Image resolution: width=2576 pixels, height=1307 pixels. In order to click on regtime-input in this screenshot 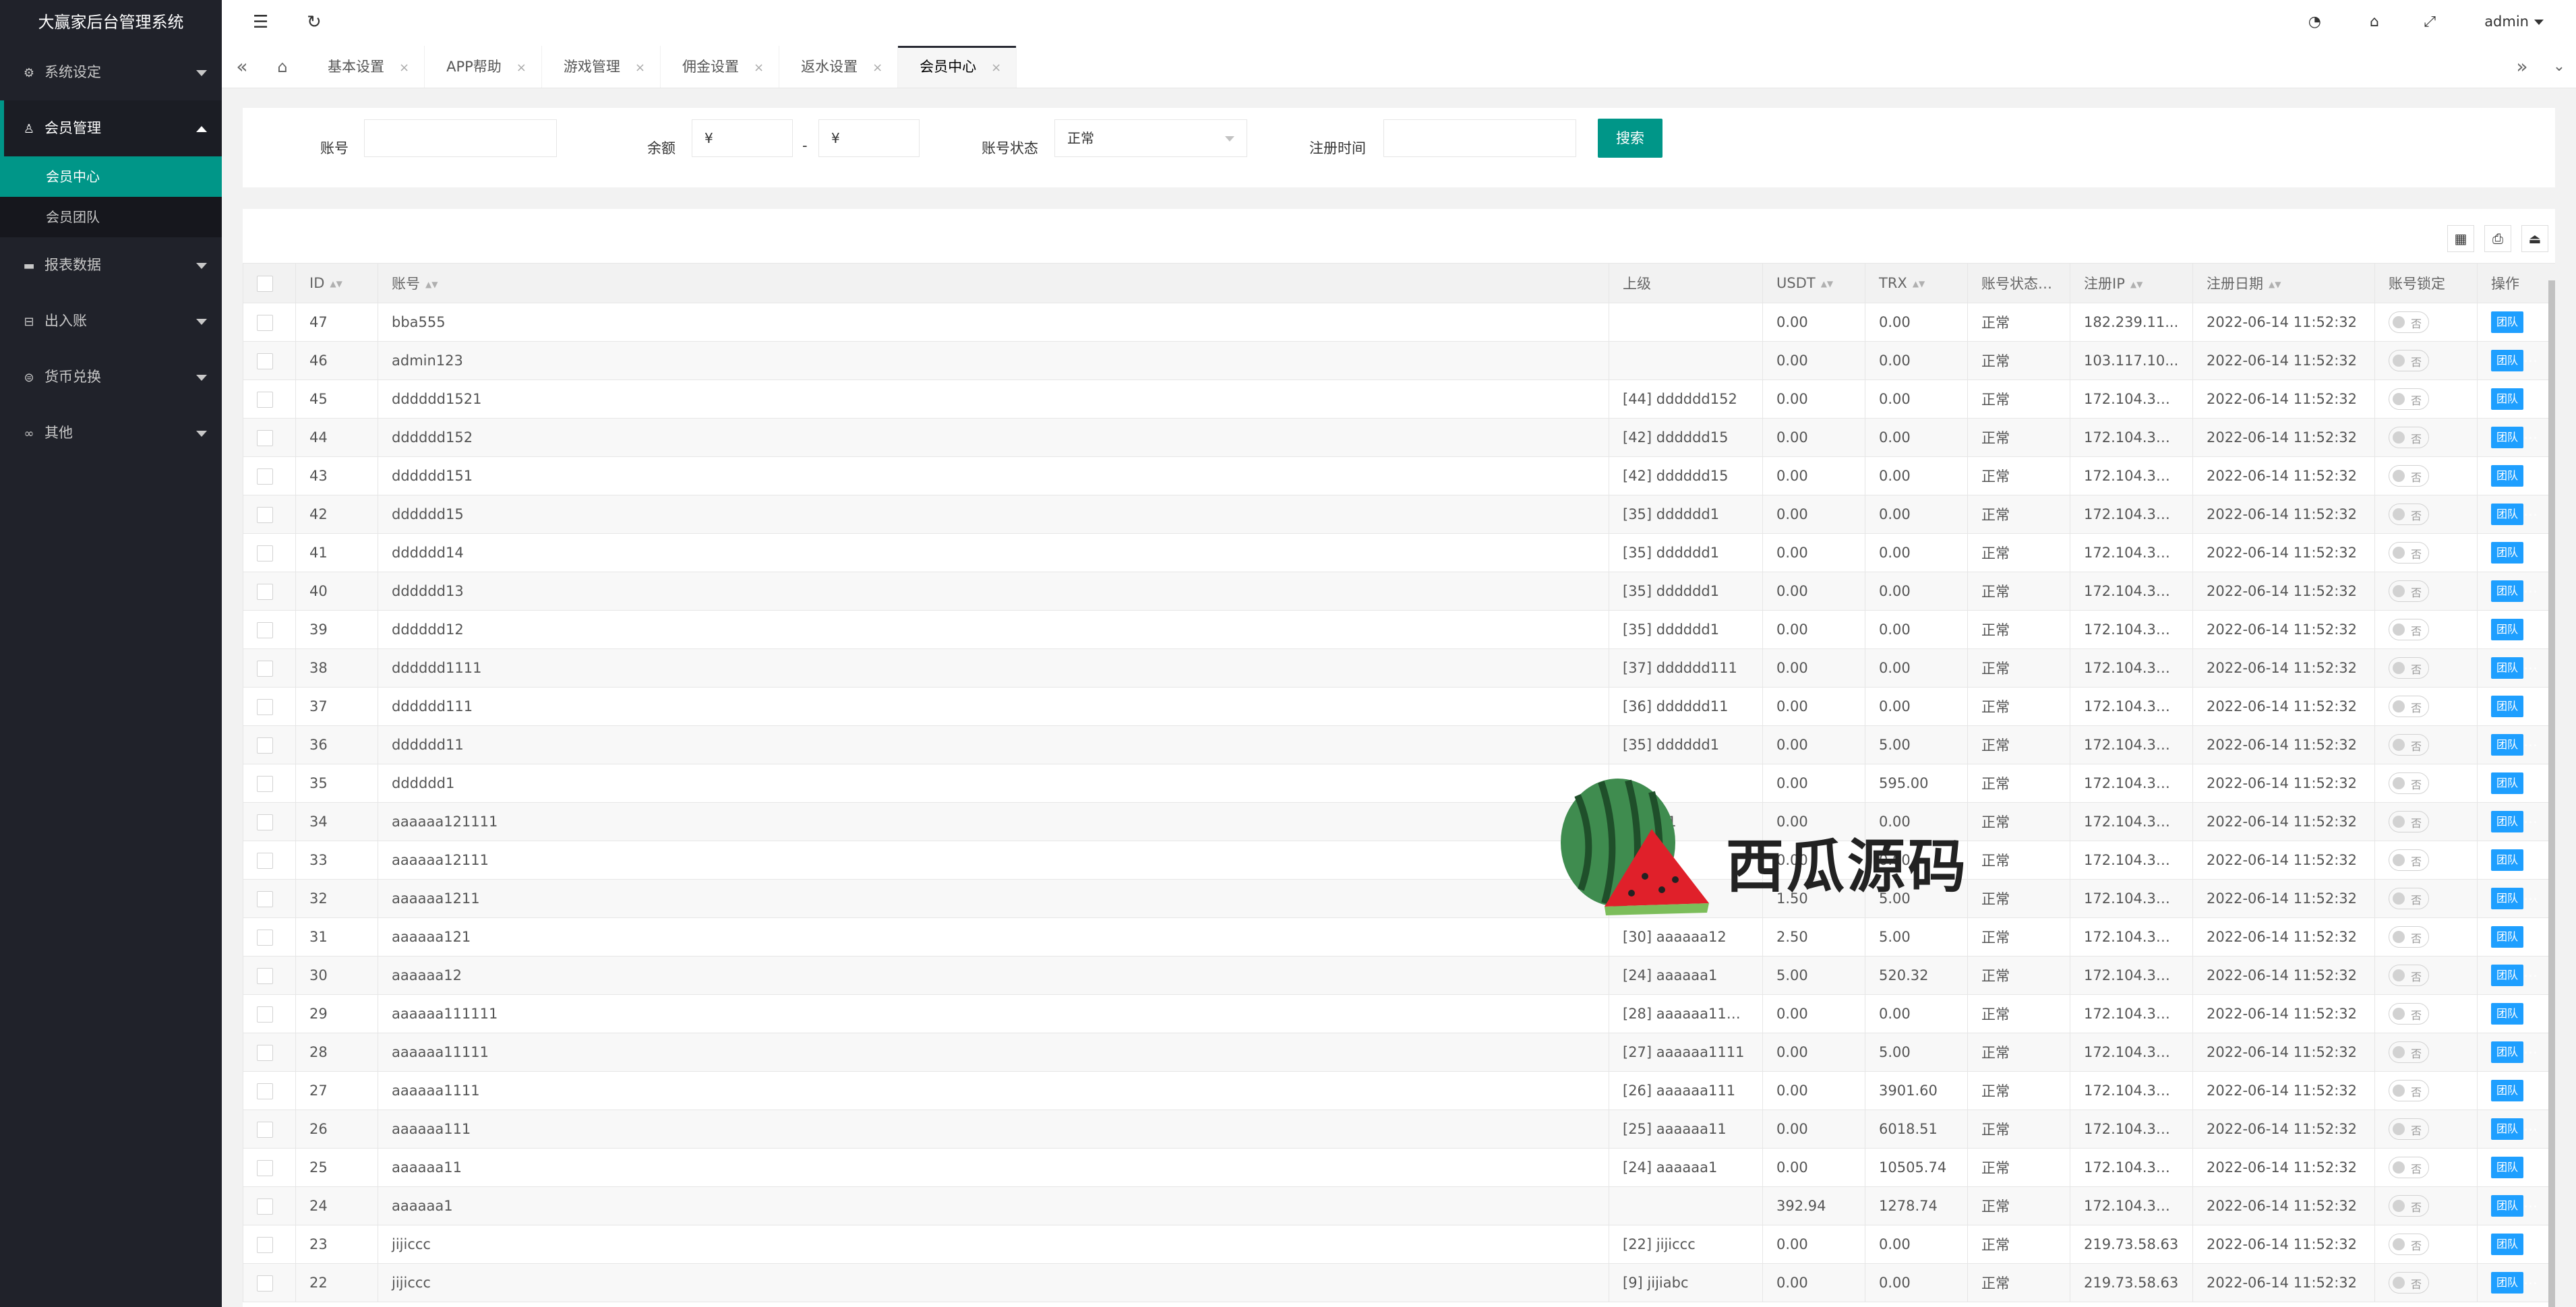, I will do `click(1479, 138)`.